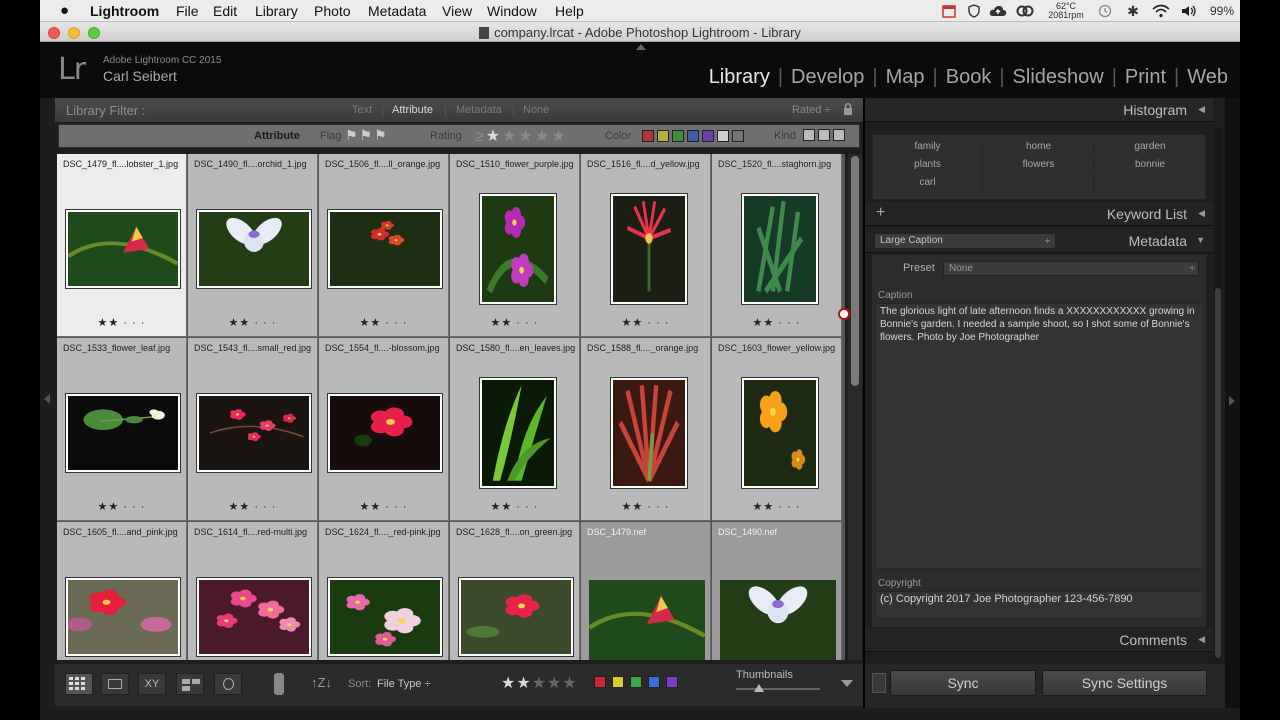 This screenshot has height=720, width=1280. I want to click on grid-cell: DSC_1490.nef, so click(777, 591).